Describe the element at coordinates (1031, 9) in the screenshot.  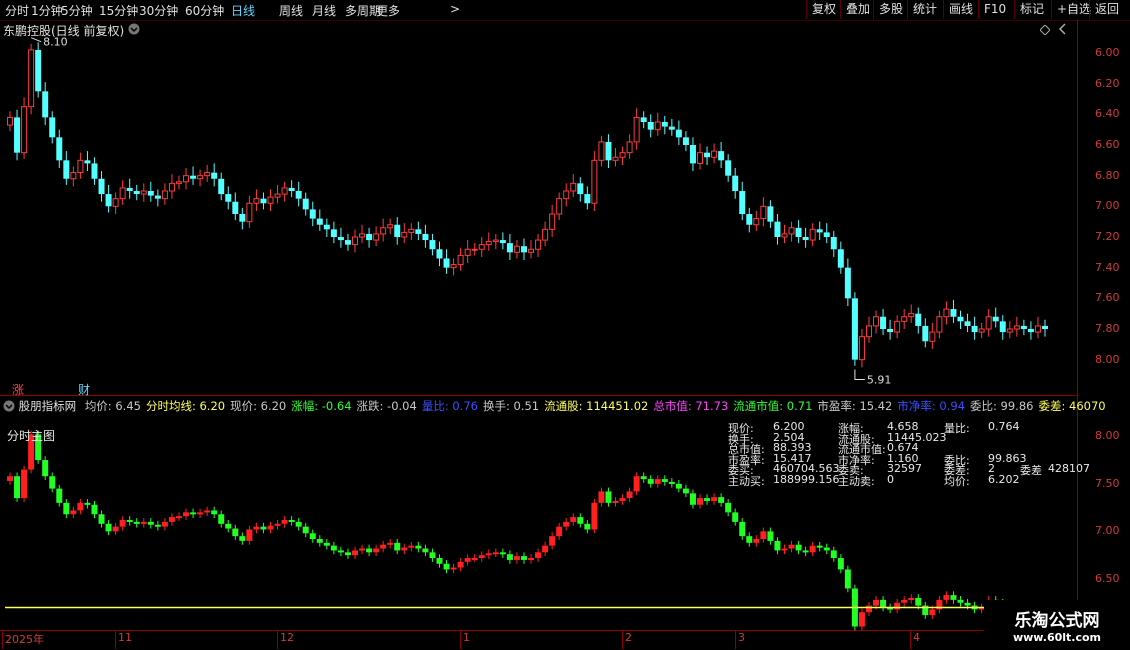
I see `toolbar-button: 标记` at that location.